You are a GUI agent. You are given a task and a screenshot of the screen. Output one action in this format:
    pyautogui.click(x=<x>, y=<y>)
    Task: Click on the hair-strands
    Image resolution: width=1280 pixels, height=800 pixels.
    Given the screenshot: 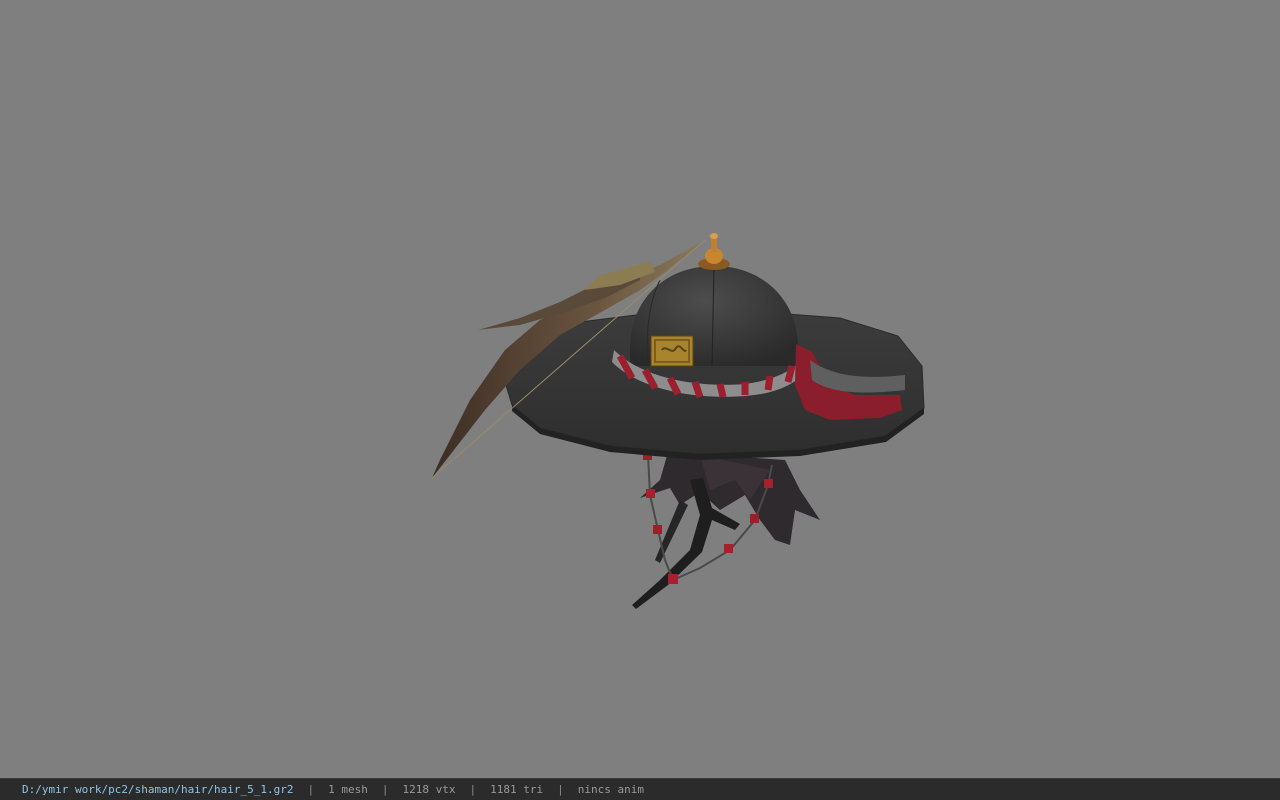 What is the action you would take?
    pyautogui.click(x=730, y=498)
    